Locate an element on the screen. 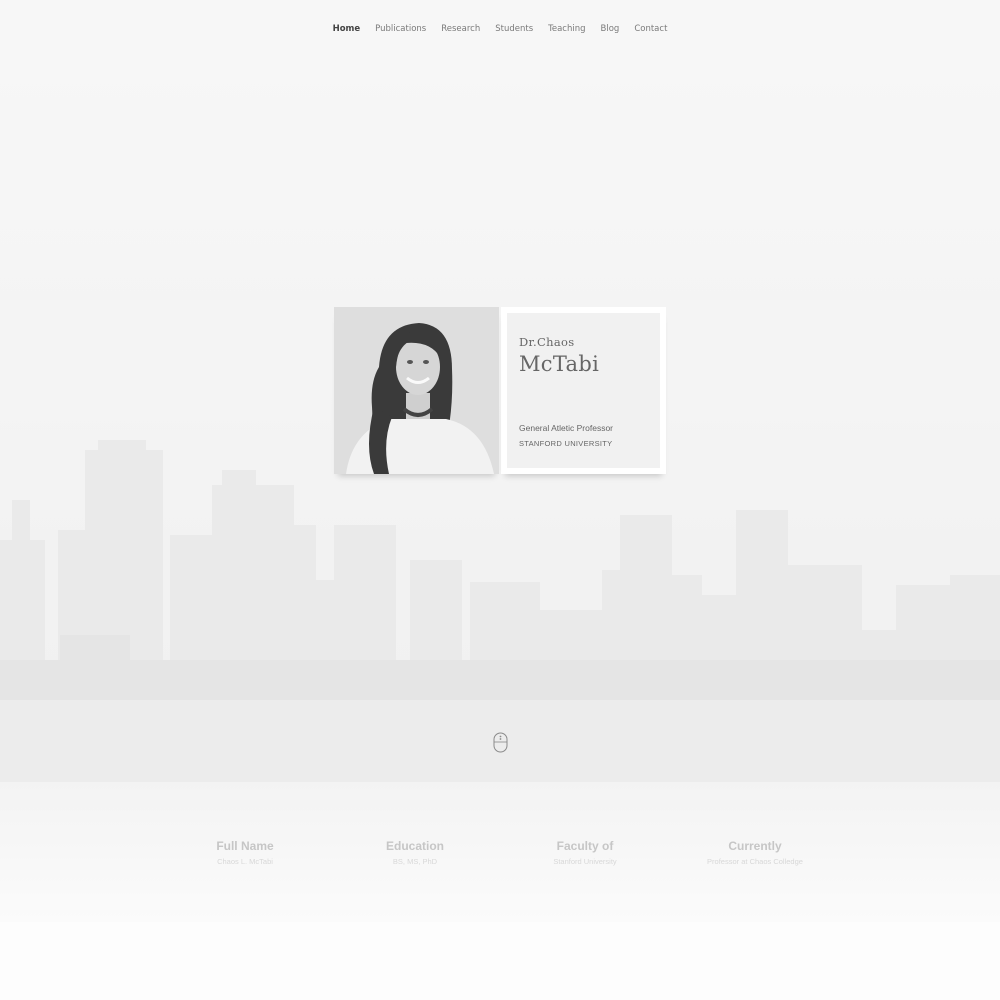  fact-value: Chaos L. McTabi is located at coordinates (245, 861).